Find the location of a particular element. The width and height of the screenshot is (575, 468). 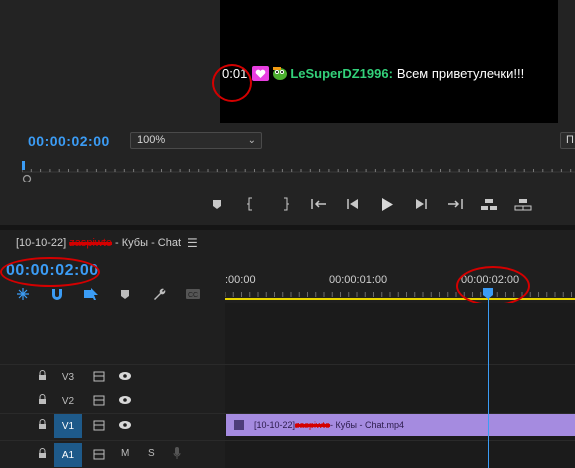

timeline-tools: CC is located at coordinates (113, 294).